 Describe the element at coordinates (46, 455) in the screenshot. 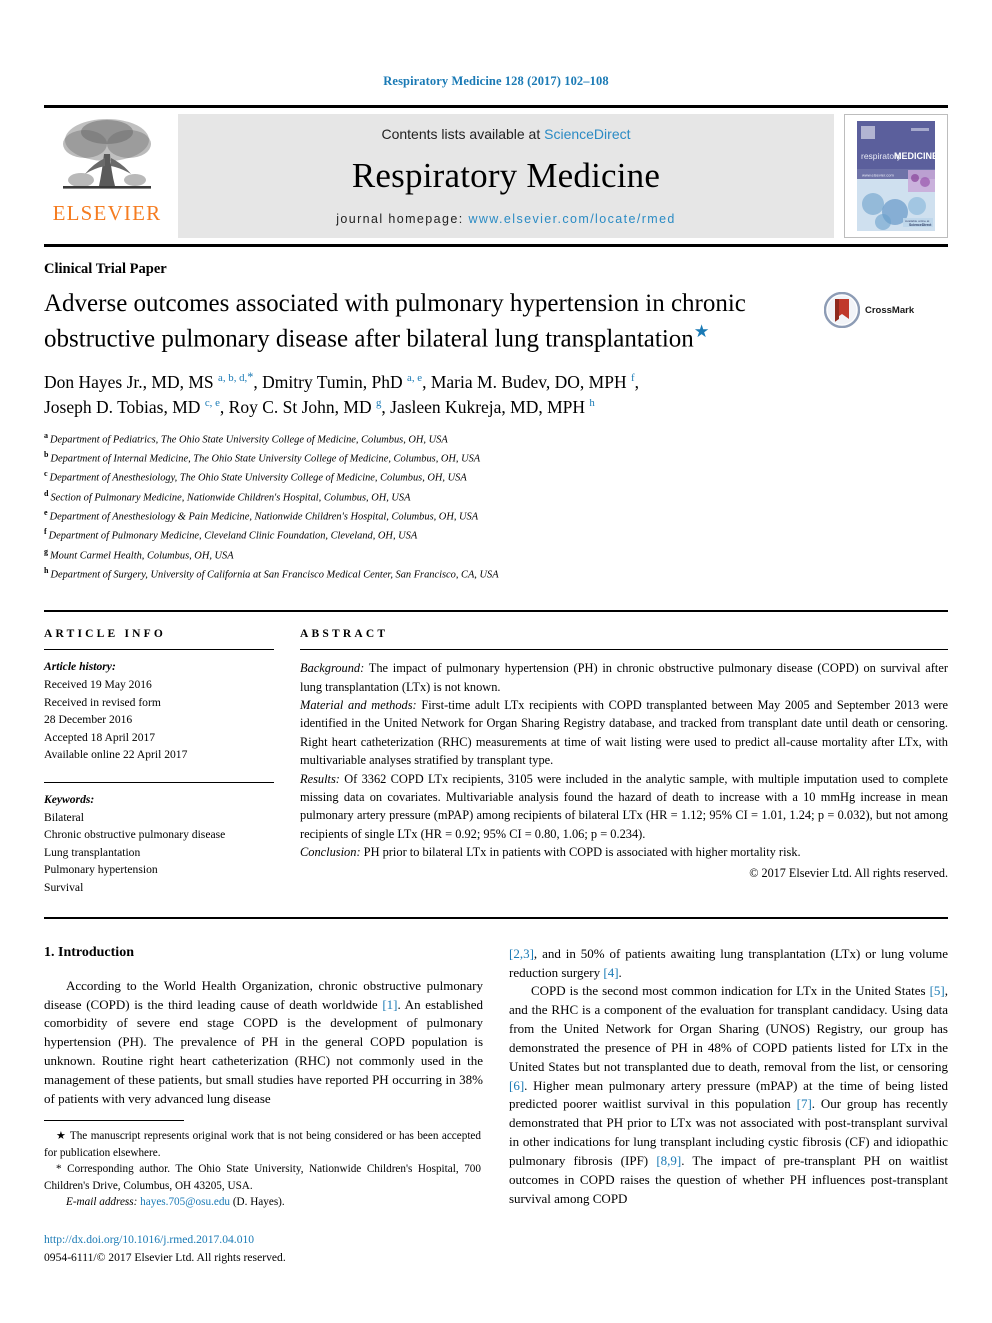

I see `affiliation-mark: b` at that location.